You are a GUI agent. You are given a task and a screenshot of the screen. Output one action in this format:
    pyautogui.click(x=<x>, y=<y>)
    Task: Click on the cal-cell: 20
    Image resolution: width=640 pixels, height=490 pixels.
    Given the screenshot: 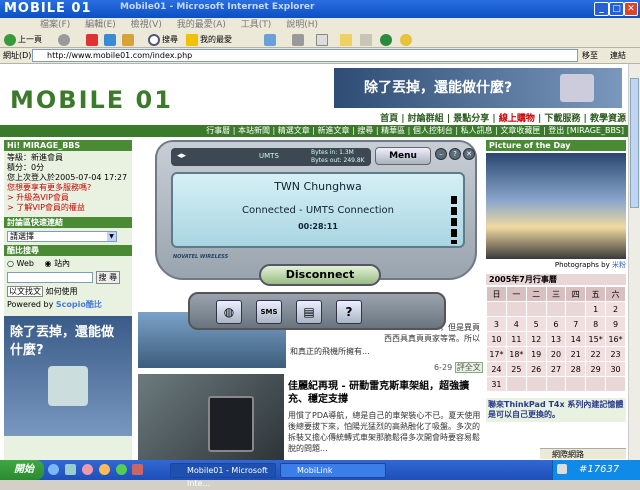 What is the action you would take?
    pyautogui.click(x=556, y=354)
    